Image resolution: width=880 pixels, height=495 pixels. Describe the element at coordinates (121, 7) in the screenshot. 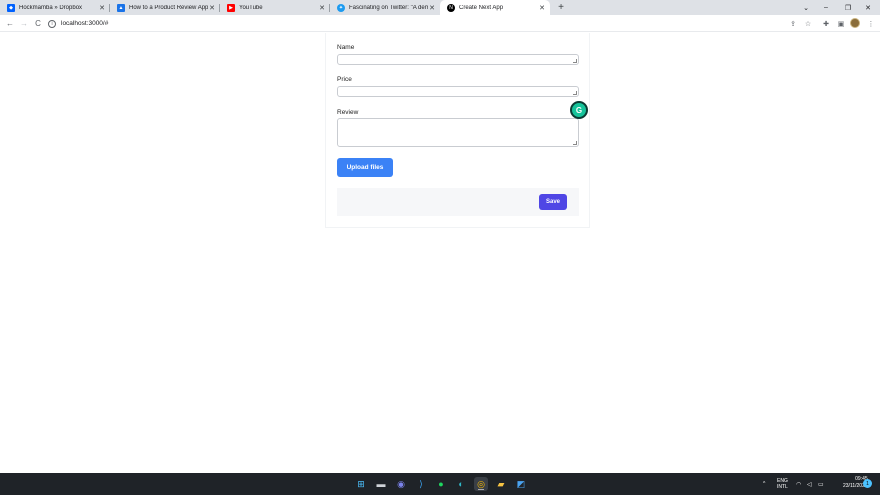

I see `graduation-cap-icon: ▲` at that location.